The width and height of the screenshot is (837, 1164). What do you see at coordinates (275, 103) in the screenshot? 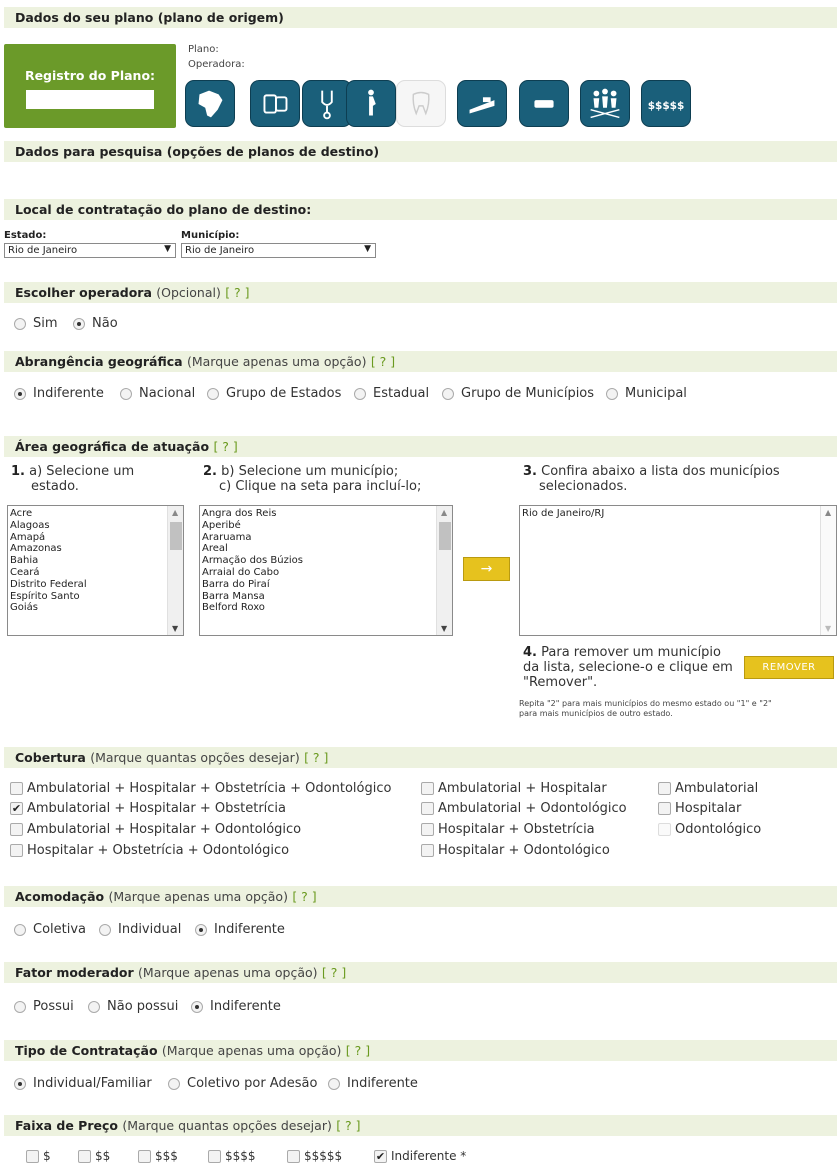
I see `pills-icon` at bounding box center [275, 103].